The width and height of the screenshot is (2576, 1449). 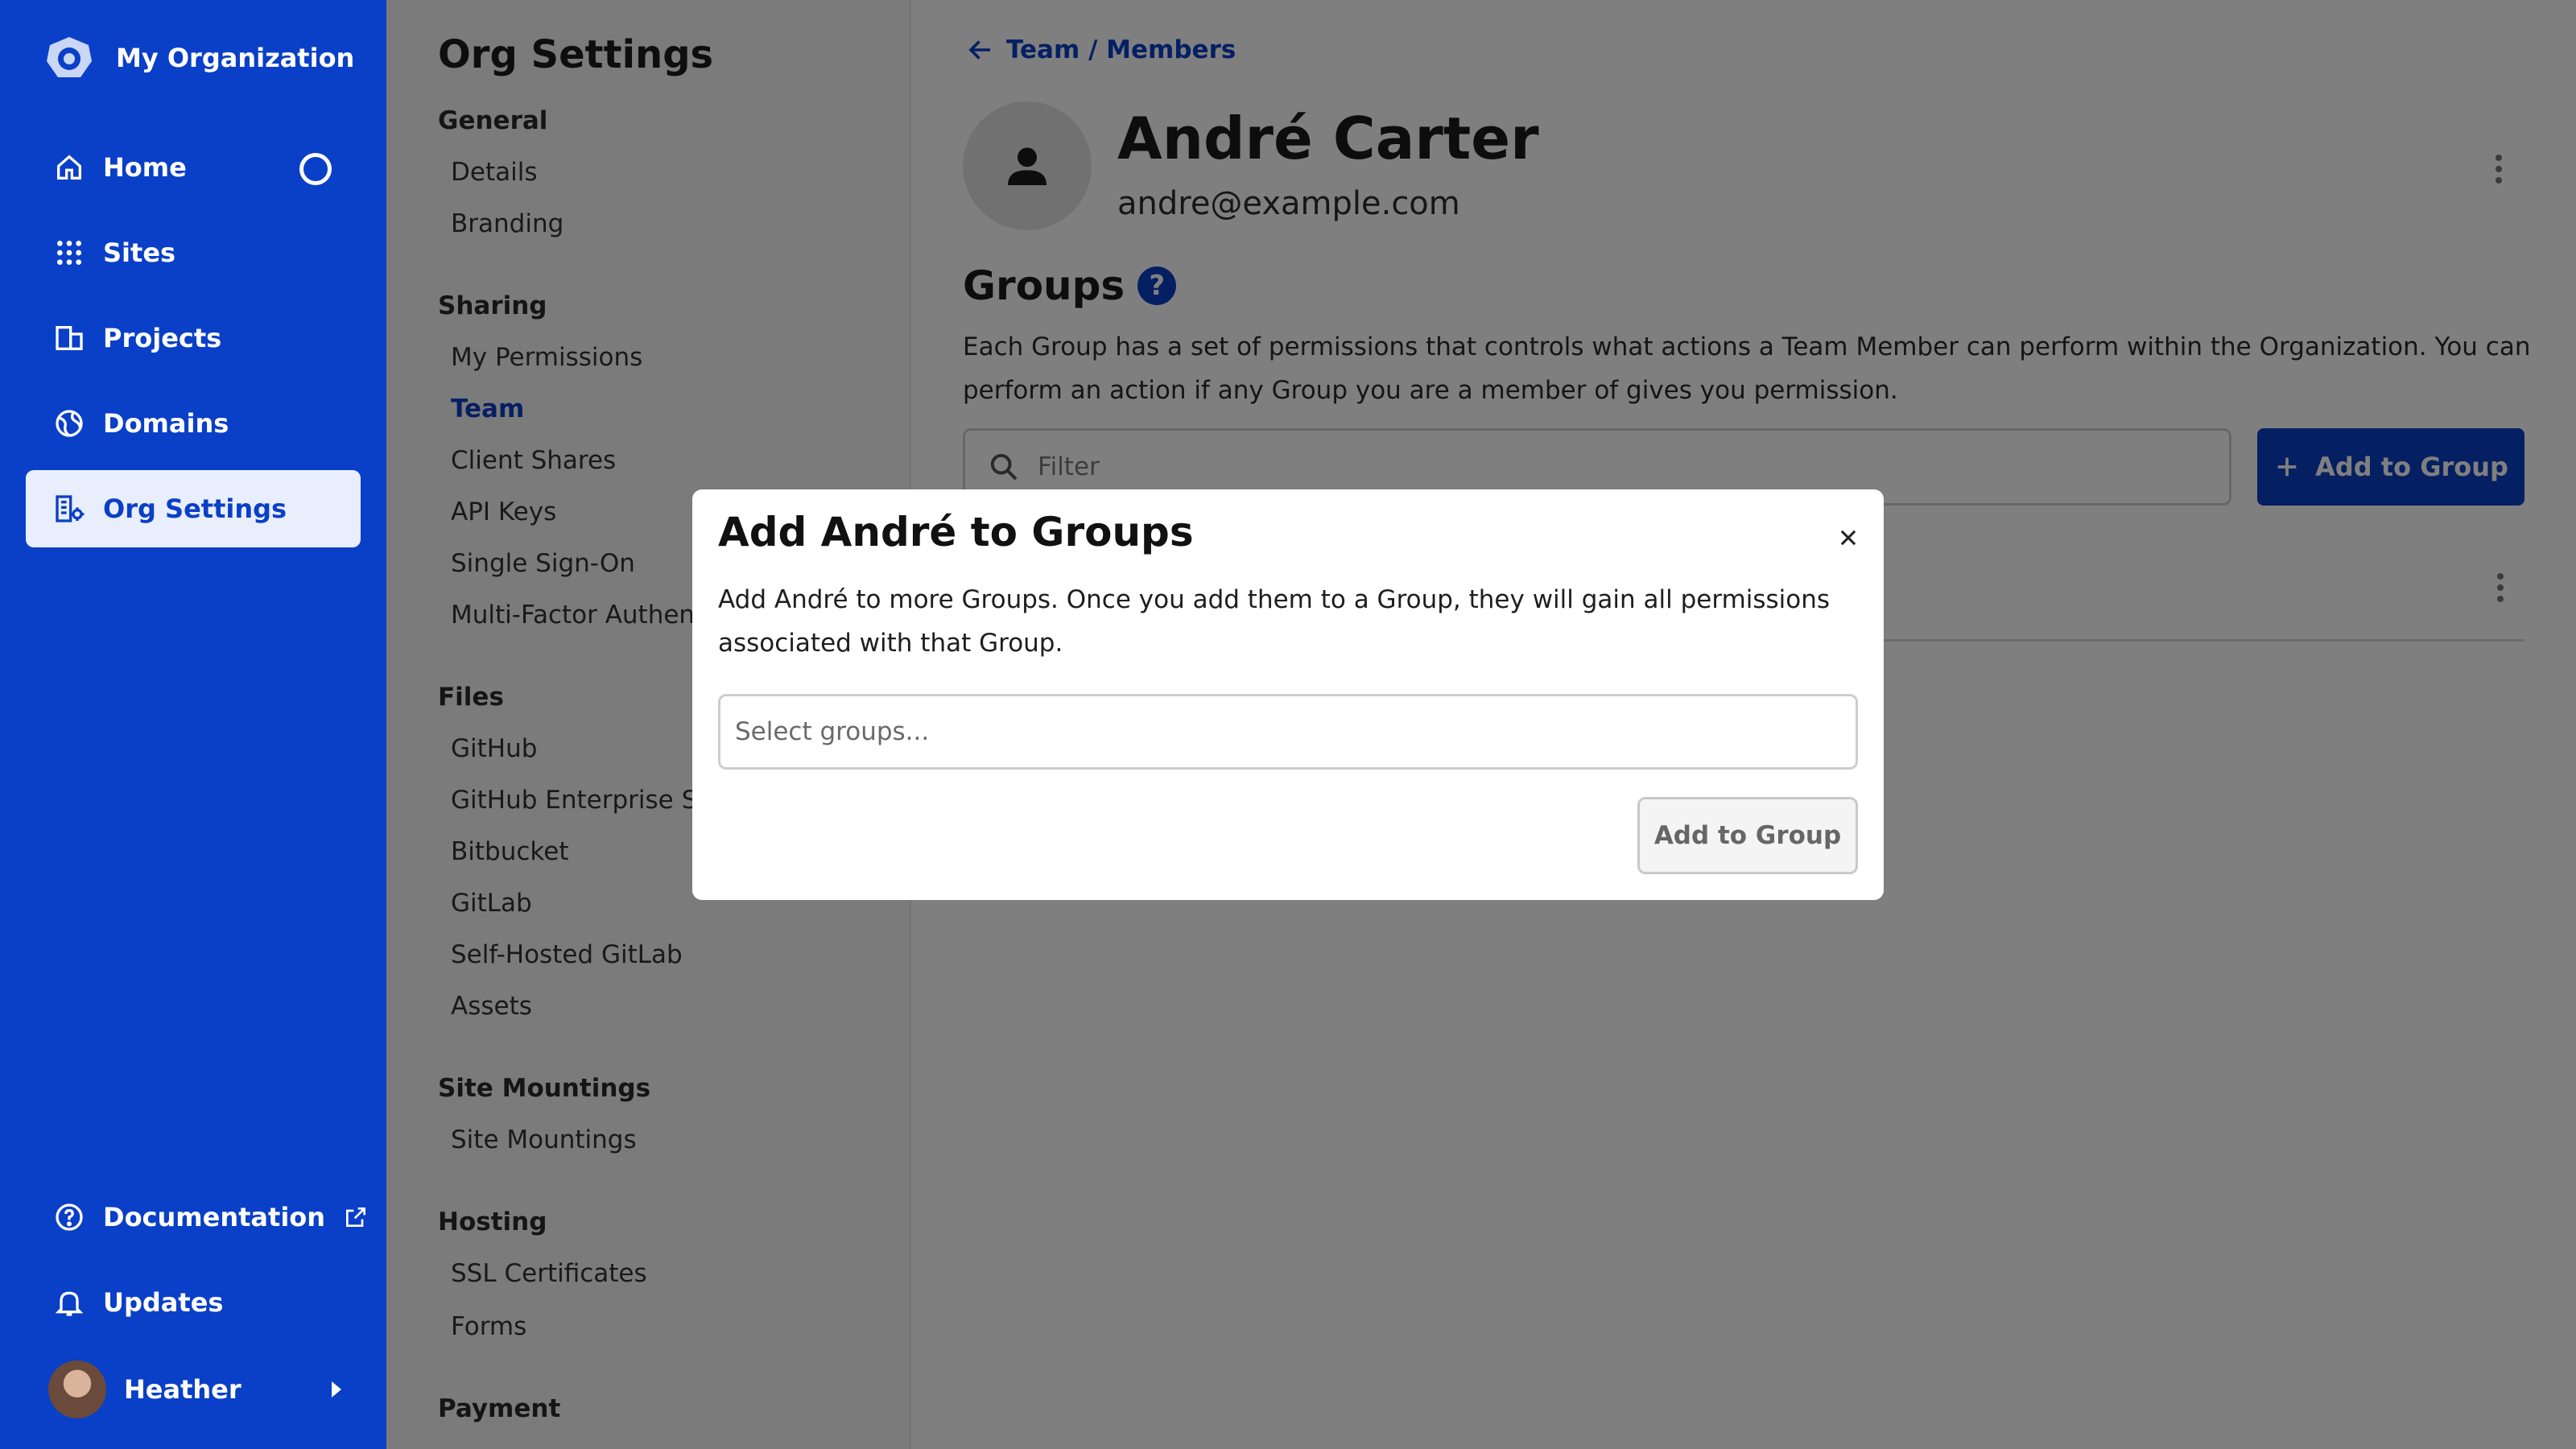 I want to click on nav-item-org-settings: Org Settings, so click(x=193, y=508).